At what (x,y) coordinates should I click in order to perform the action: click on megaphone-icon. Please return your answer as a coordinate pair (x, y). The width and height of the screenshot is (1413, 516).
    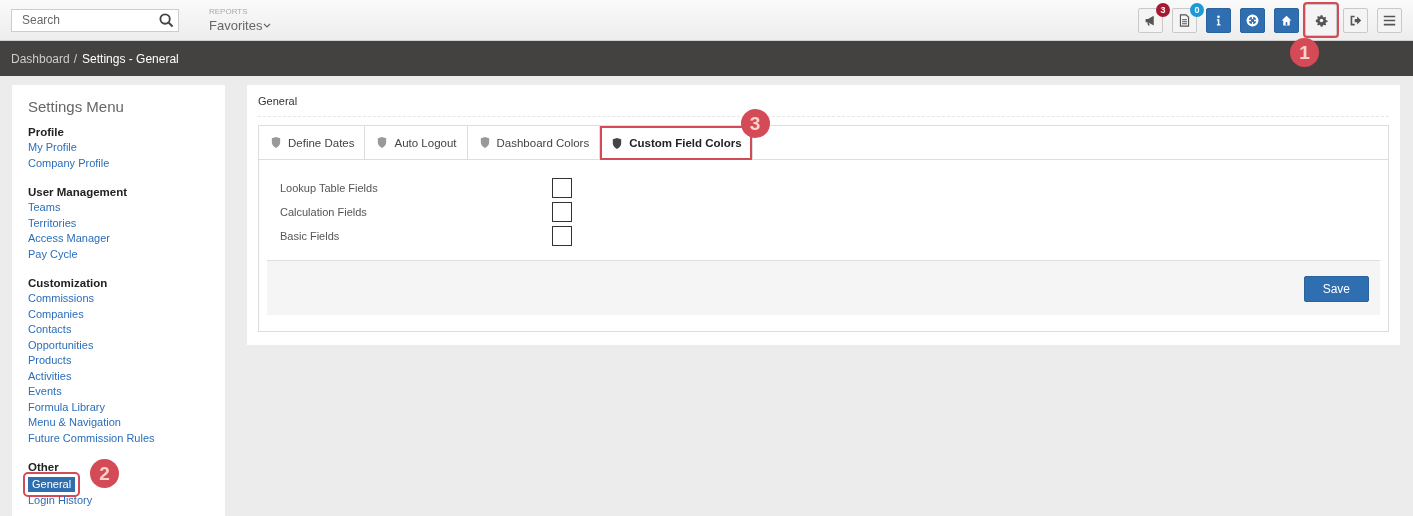
    Looking at the image, I should click on (1150, 20).